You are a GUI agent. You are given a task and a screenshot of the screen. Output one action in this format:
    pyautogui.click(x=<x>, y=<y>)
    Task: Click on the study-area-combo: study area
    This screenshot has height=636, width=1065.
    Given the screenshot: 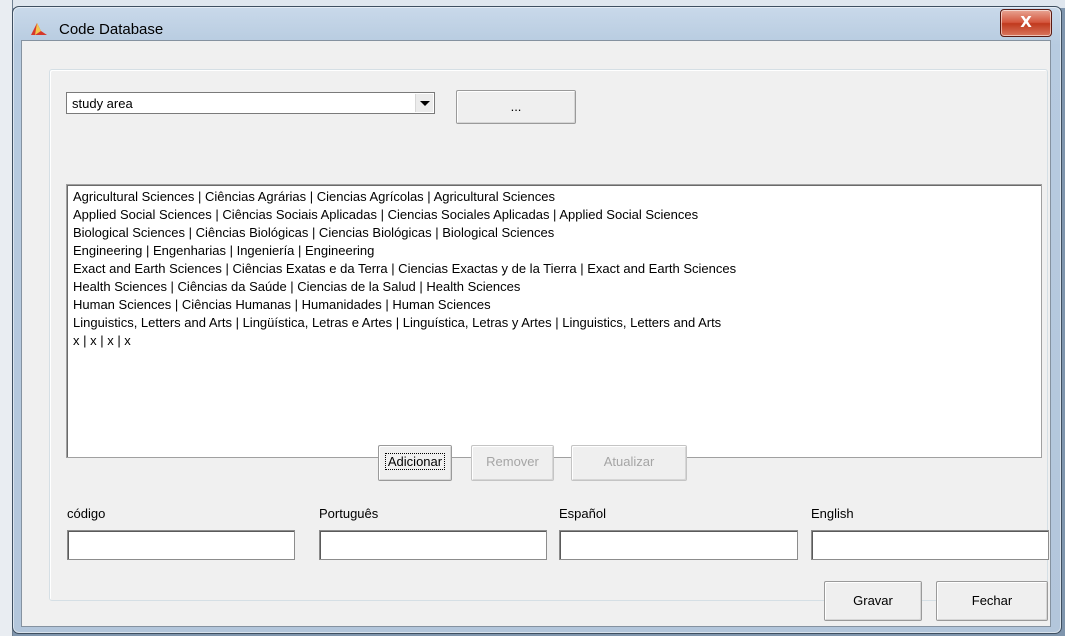 What is the action you would take?
    pyautogui.click(x=250, y=103)
    